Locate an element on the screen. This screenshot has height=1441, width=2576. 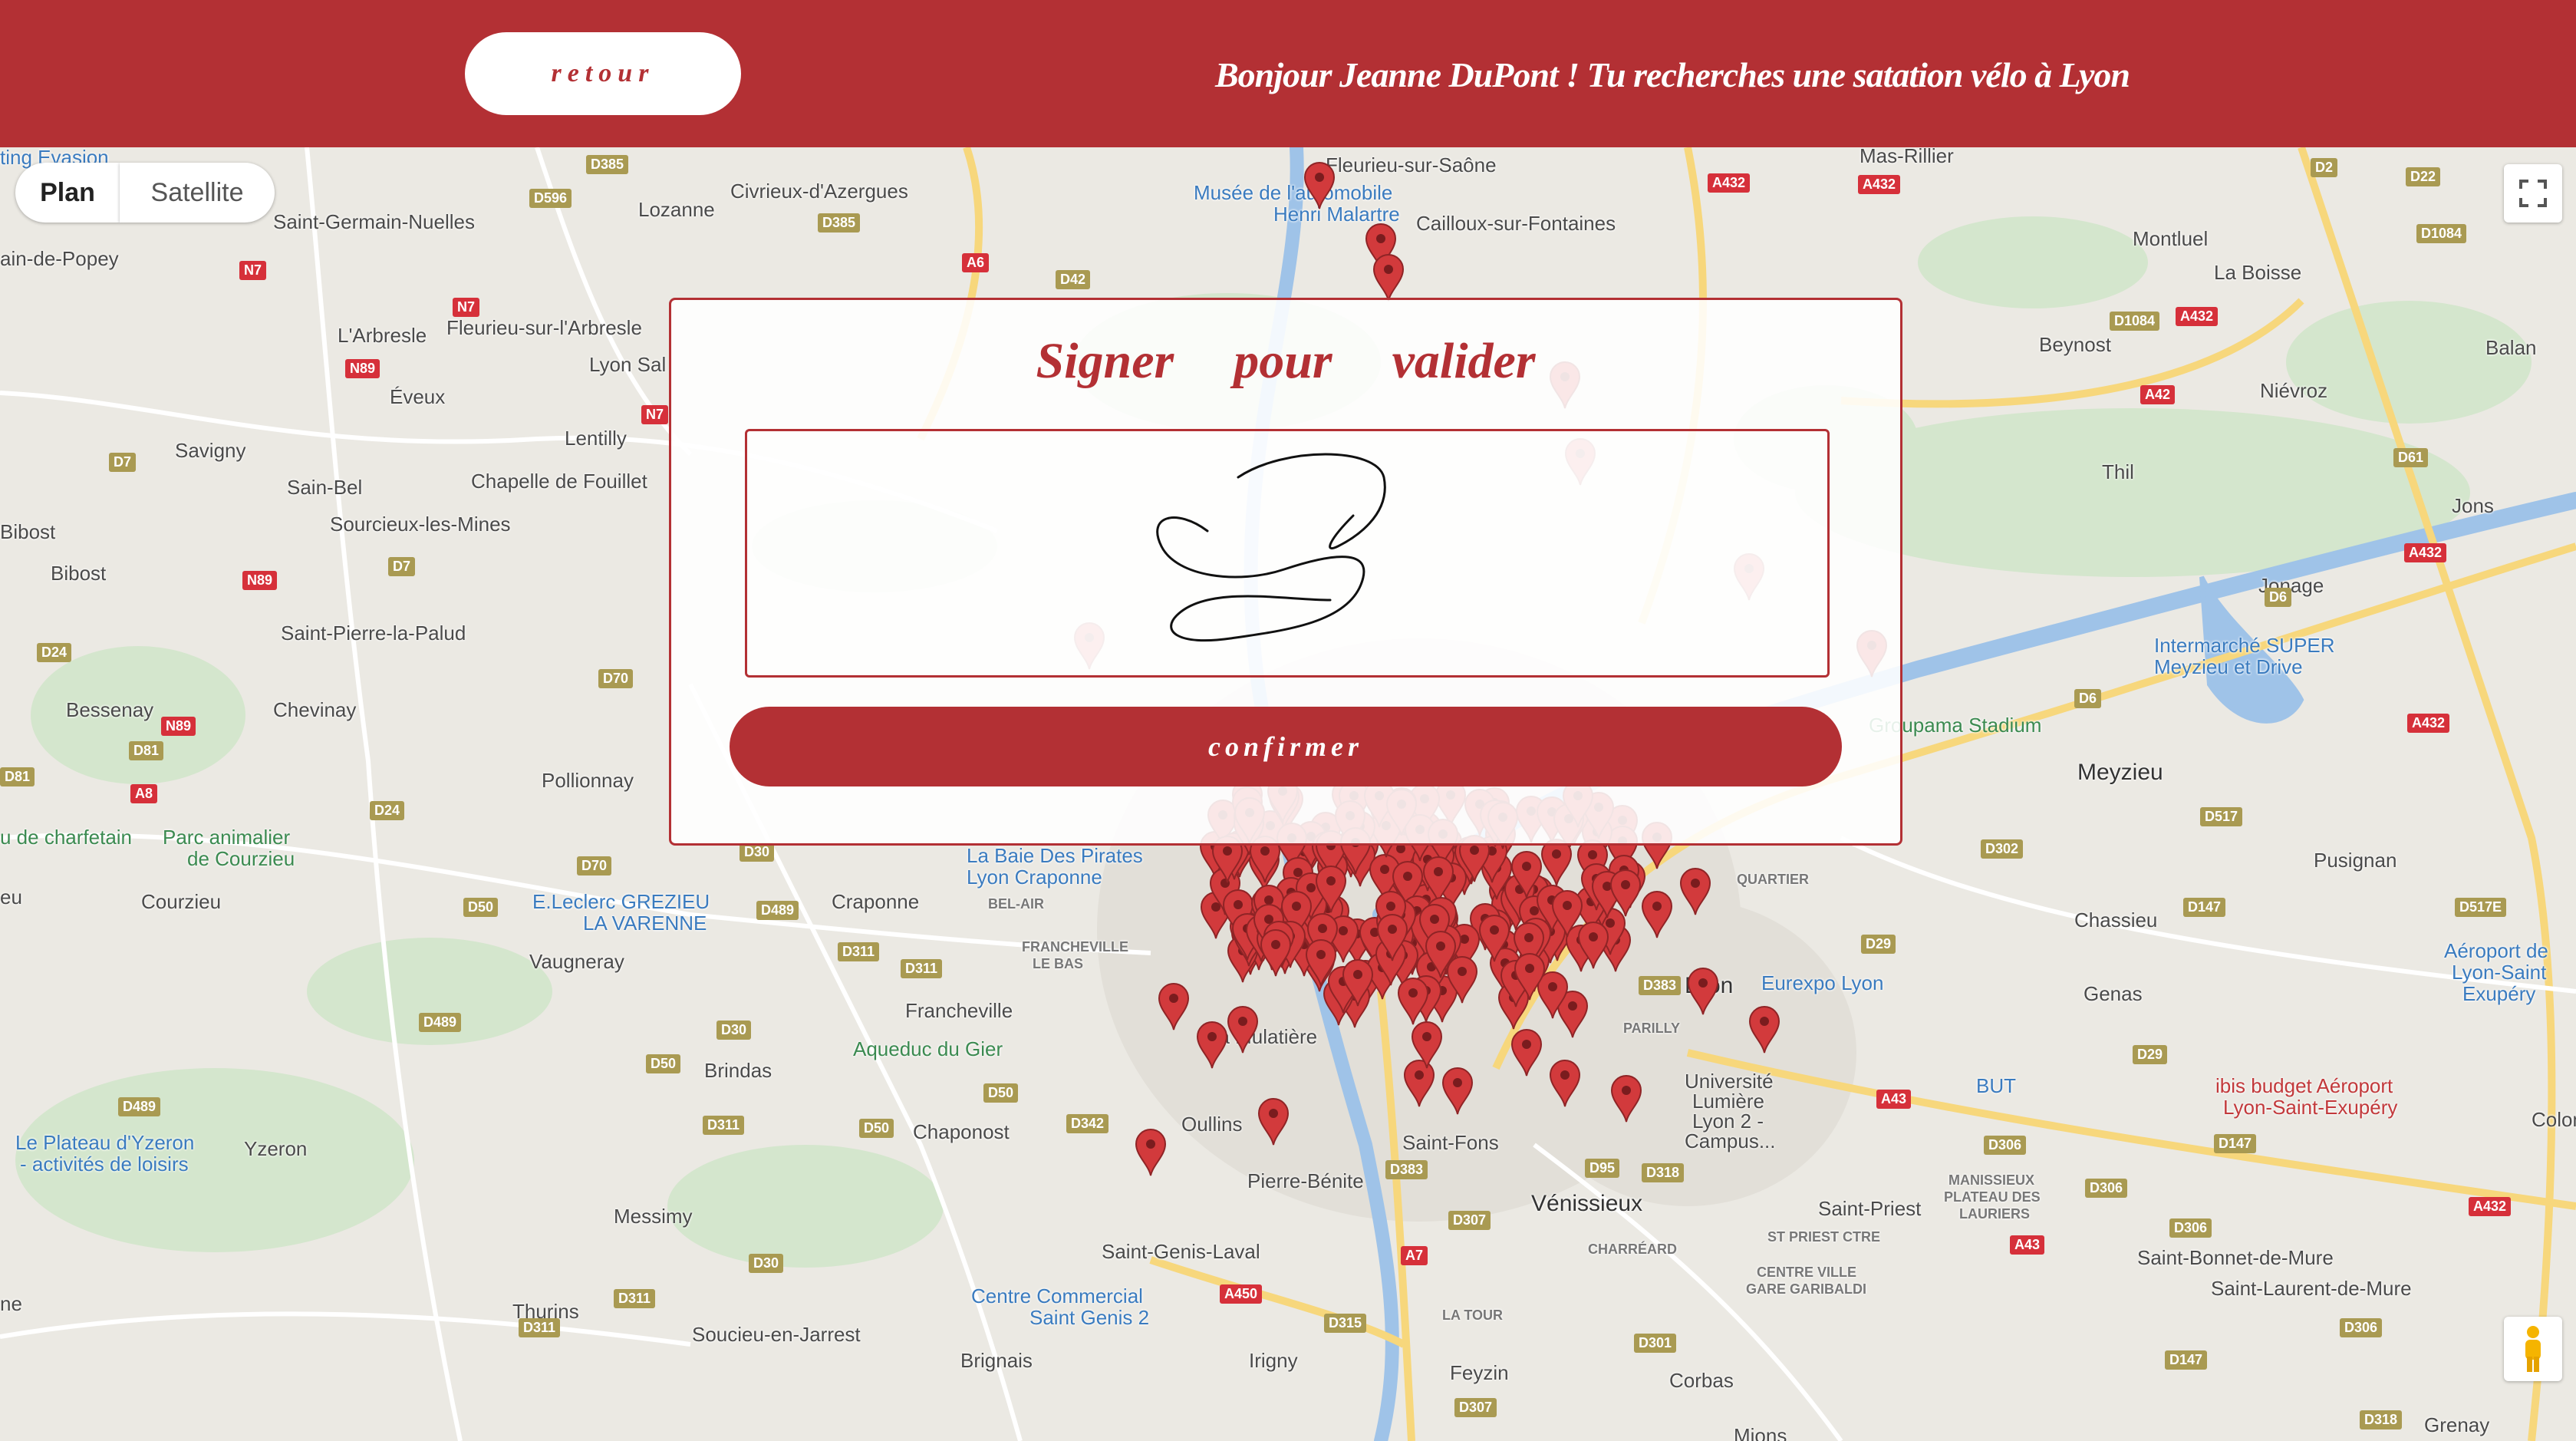
signature-canvas is located at coordinates (1287, 553).